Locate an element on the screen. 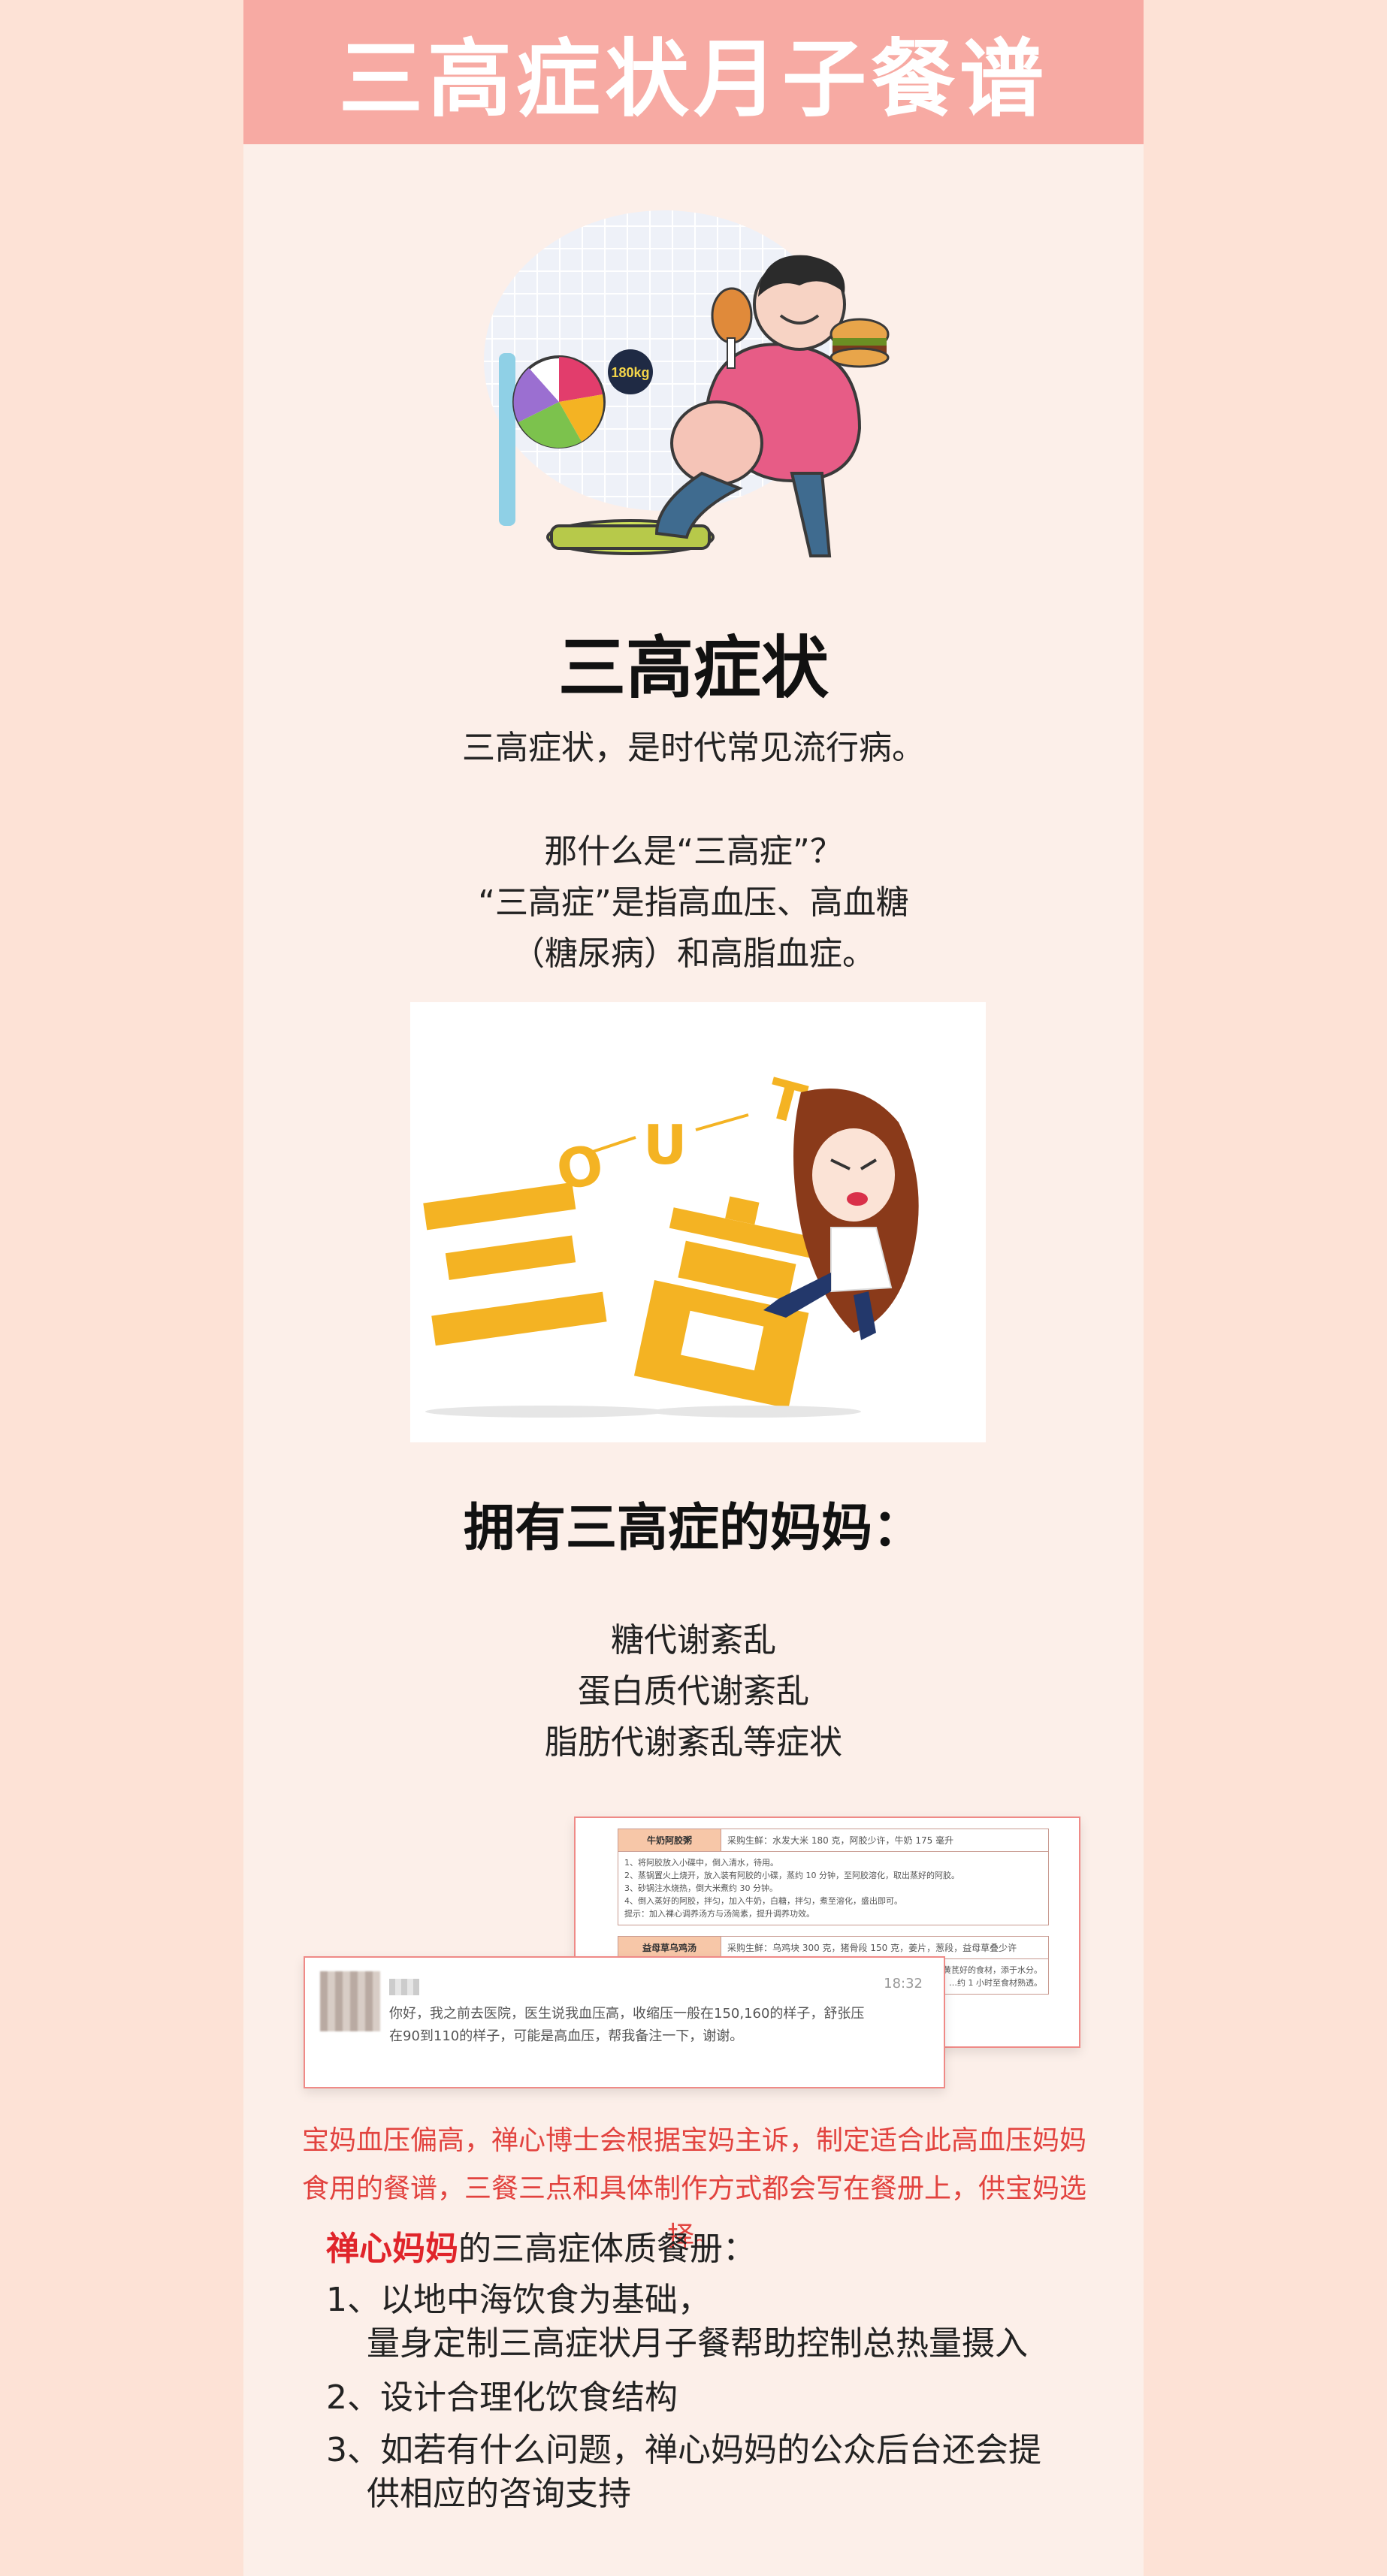  overweight-man-illustration: 180kg is located at coordinates (687, 383).